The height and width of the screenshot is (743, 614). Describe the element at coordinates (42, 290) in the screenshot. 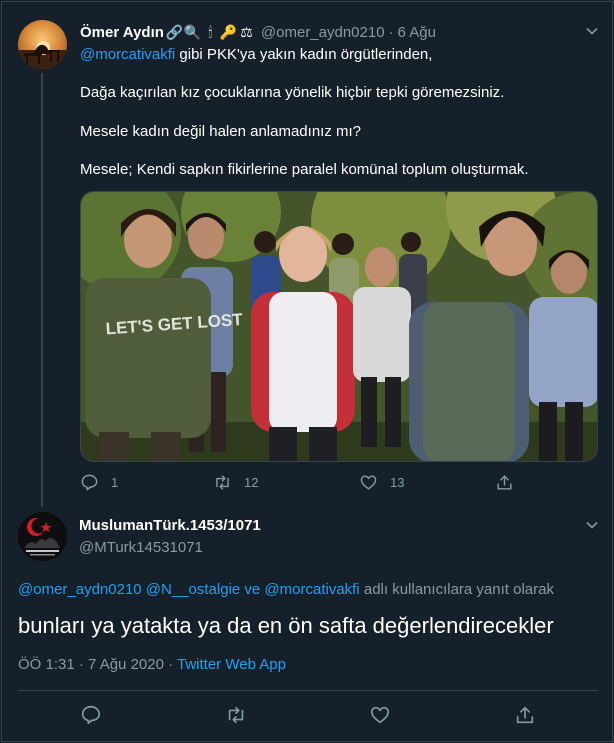

I see `thread-connector-line` at that location.